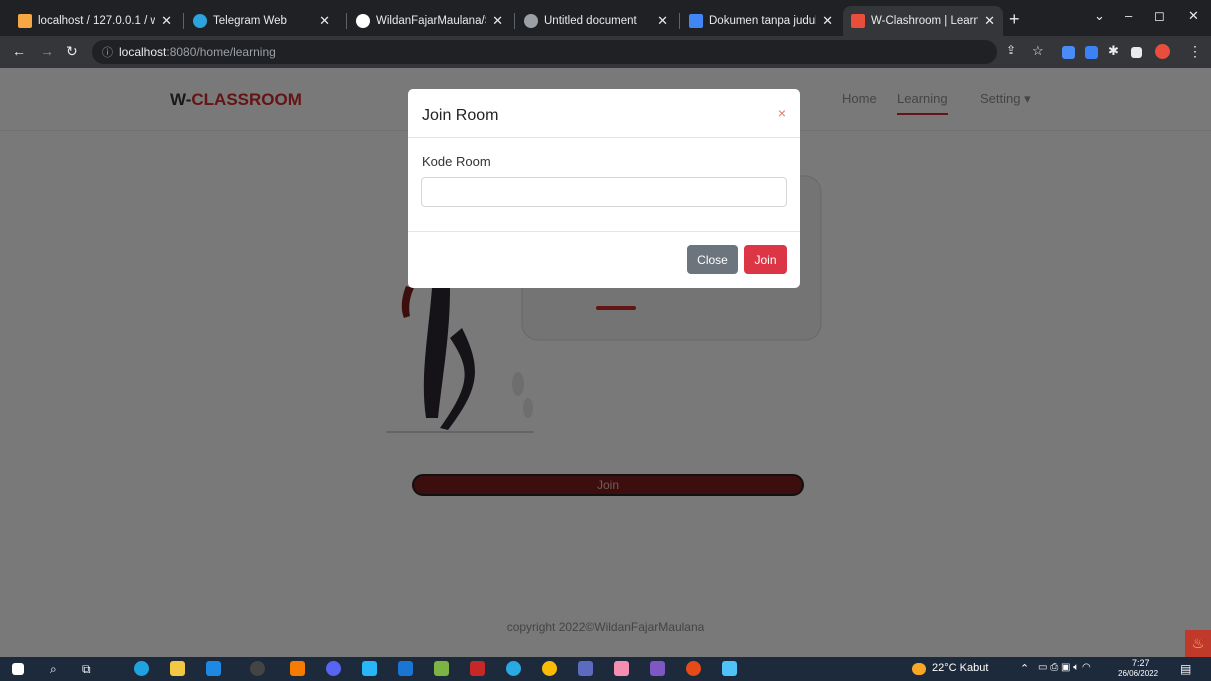  I want to click on new-tab-button: +, so click(1014, 19).